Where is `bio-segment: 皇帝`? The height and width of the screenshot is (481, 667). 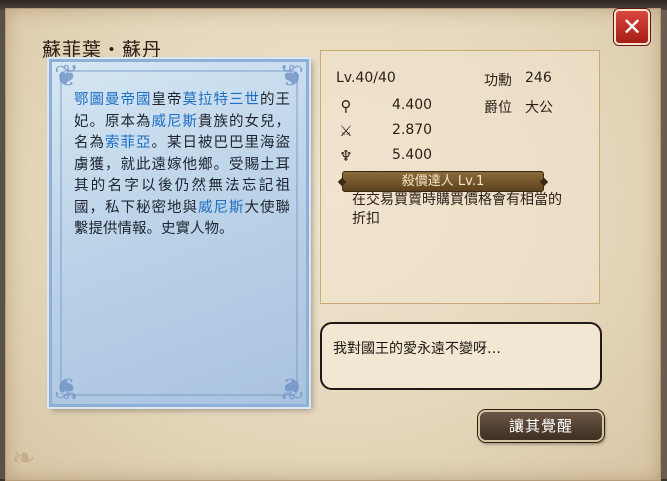 bio-segment: 皇帝 is located at coordinates (167, 100).